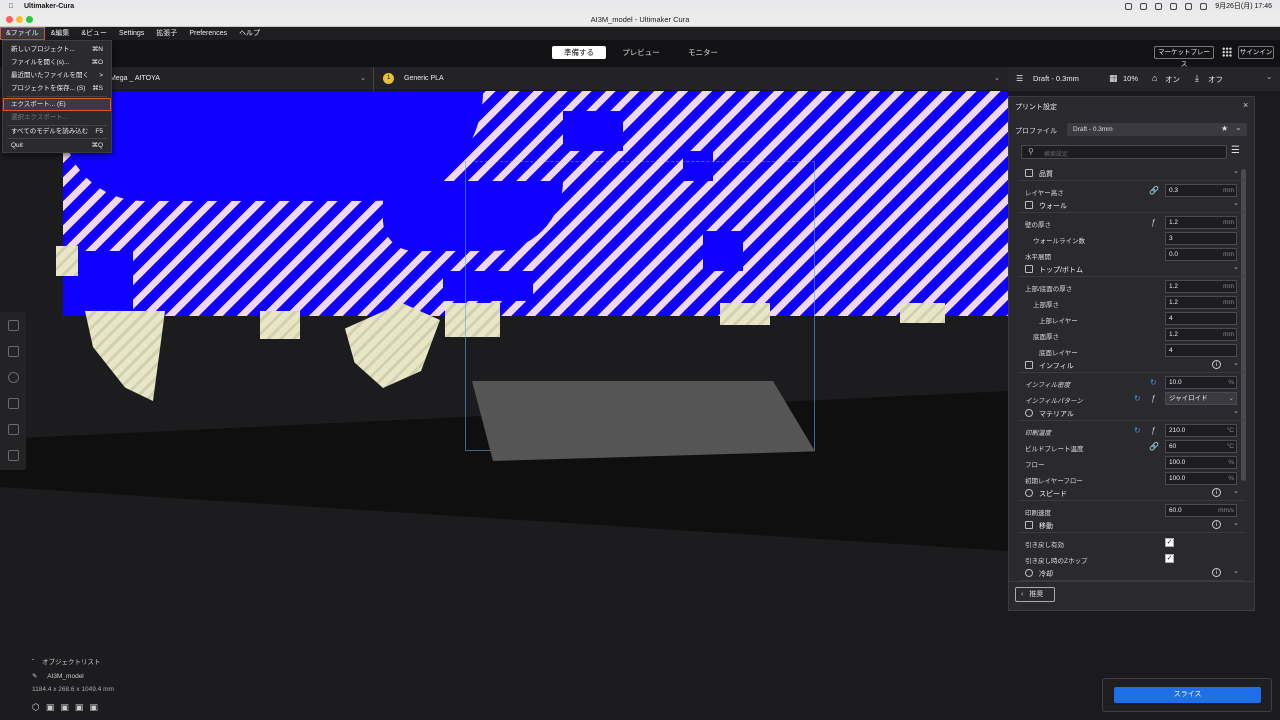 This screenshot has width=1280, height=720. What do you see at coordinates (57, 104) in the screenshot?
I see `menu-item-export: エクスポート... (E)` at bounding box center [57, 104].